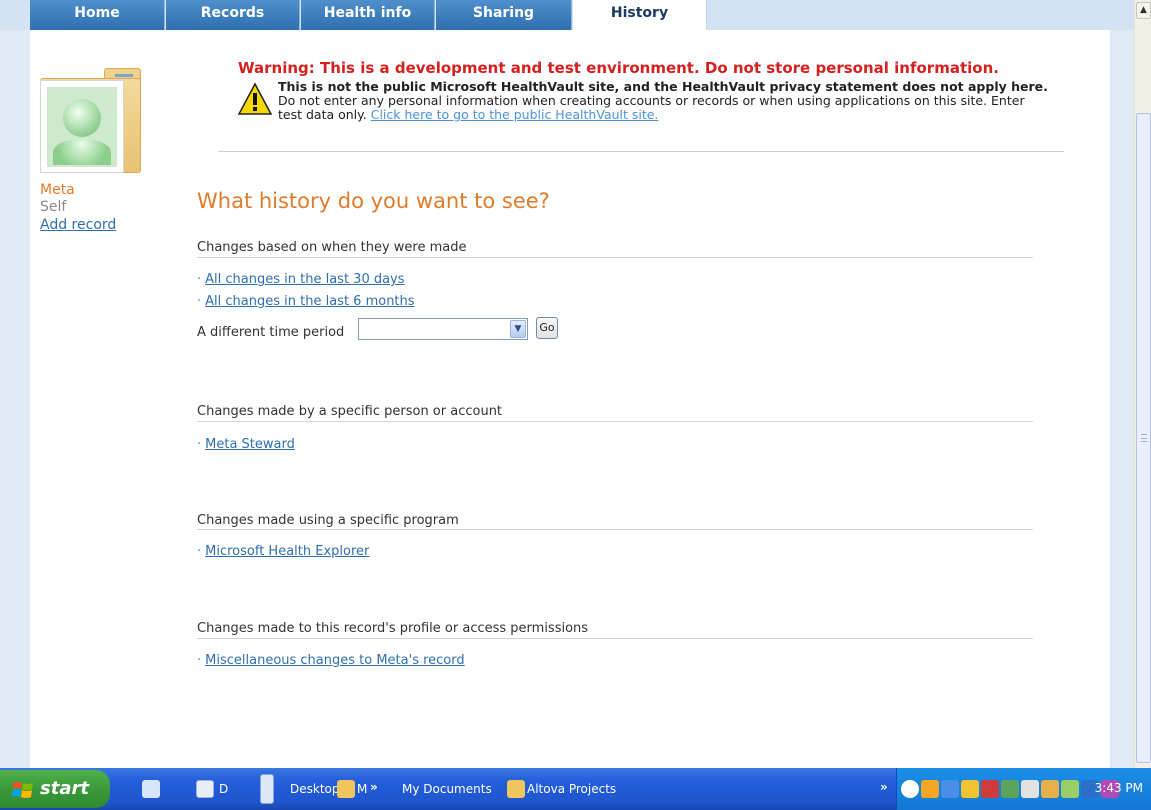 The image size is (1151, 810). What do you see at coordinates (930, 789) in the screenshot?
I see `tray-app-icon` at bounding box center [930, 789].